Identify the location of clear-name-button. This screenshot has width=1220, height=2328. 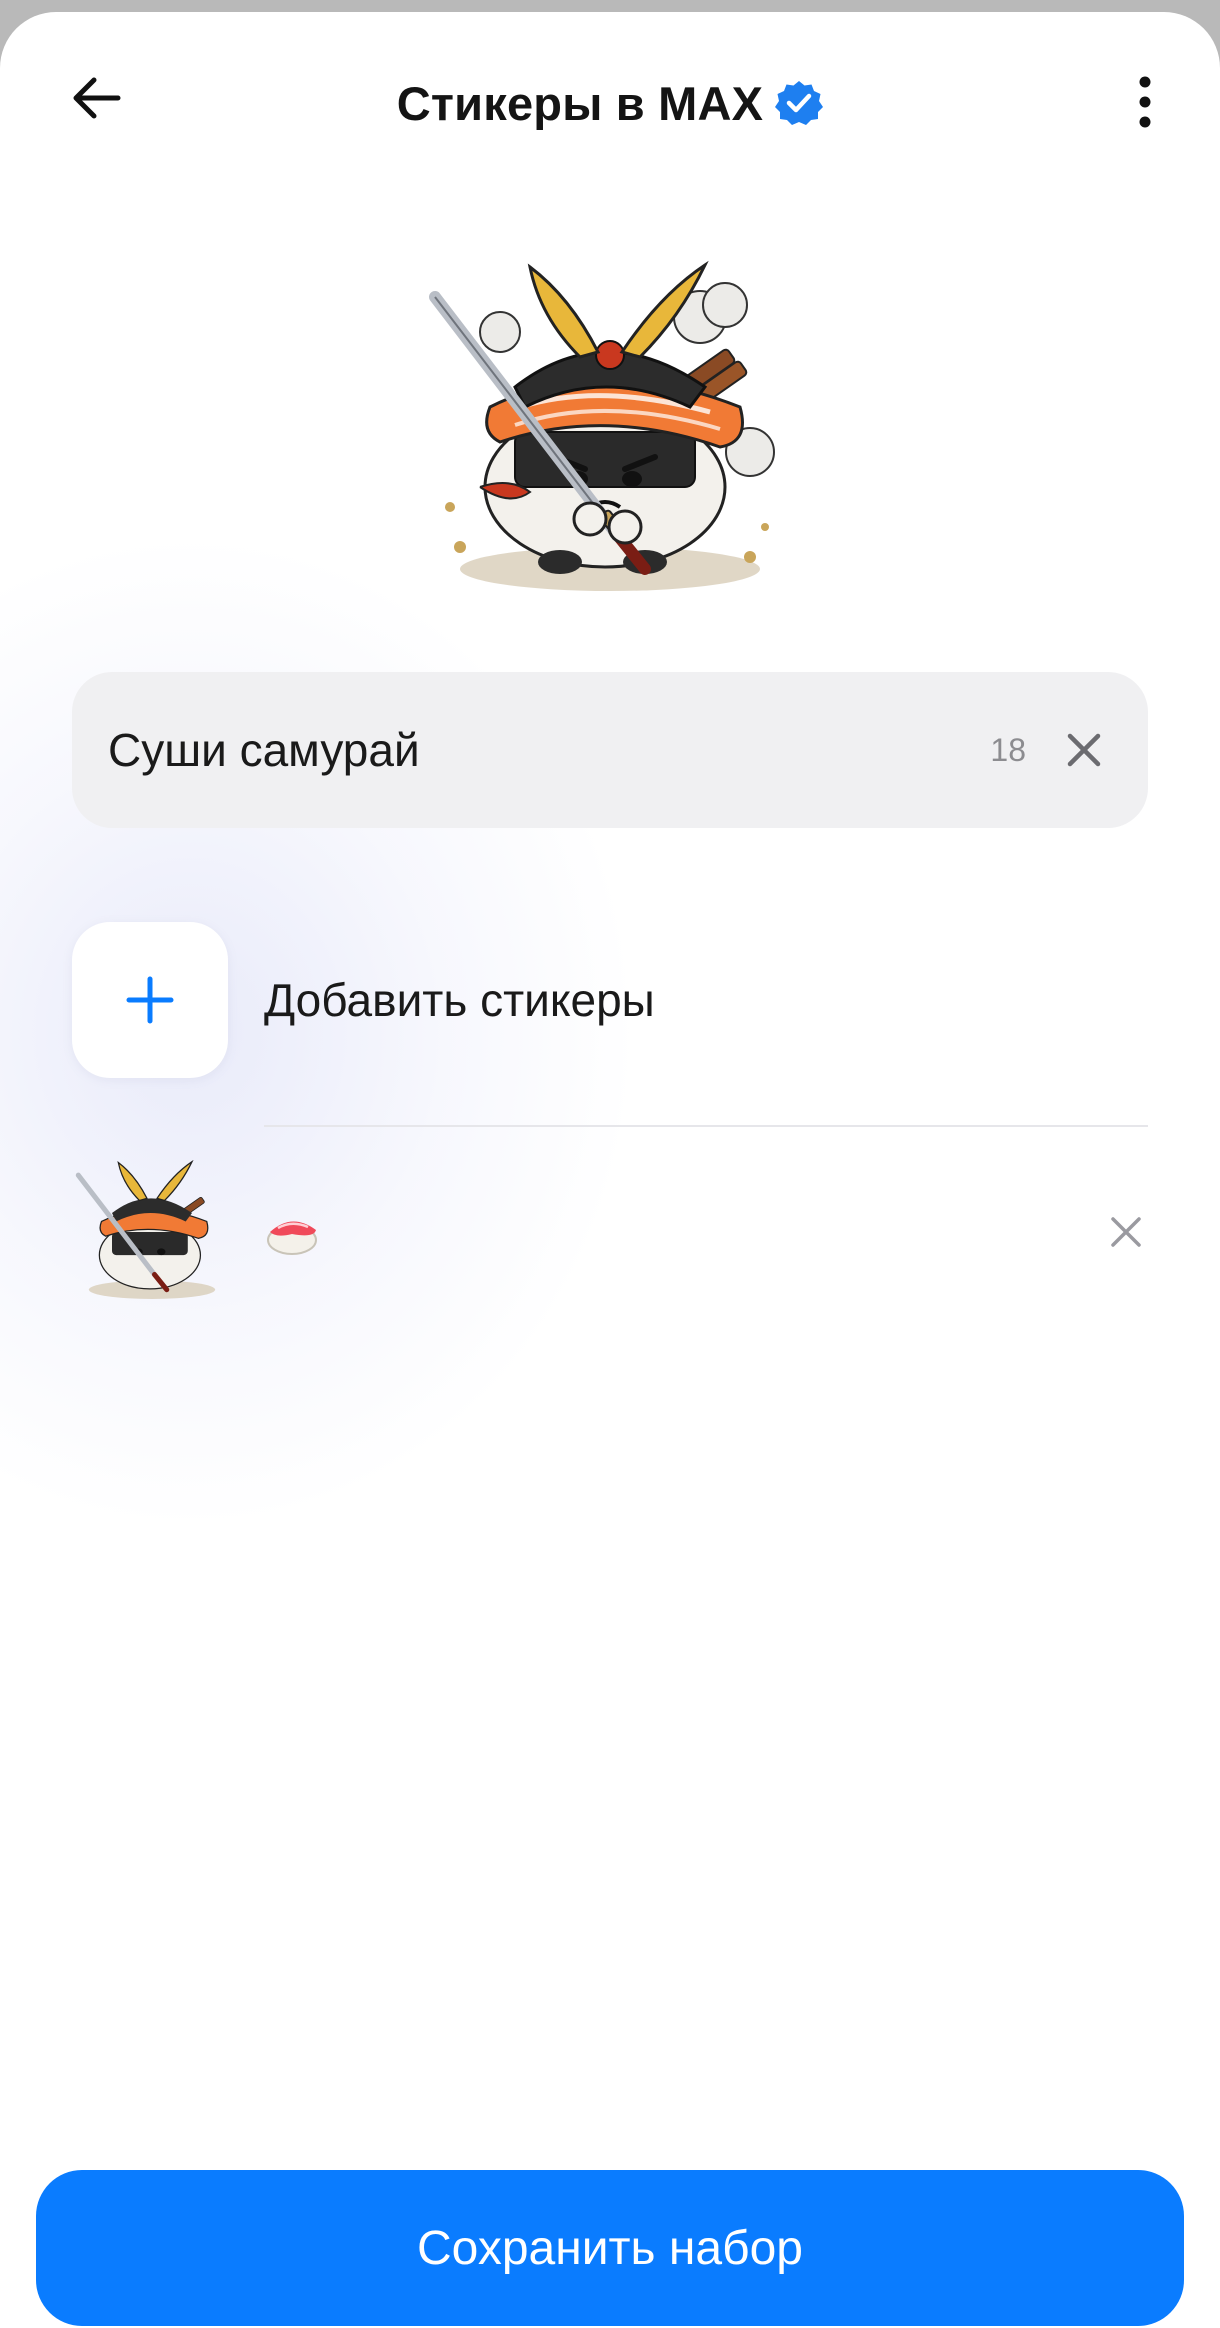
(1084, 750).